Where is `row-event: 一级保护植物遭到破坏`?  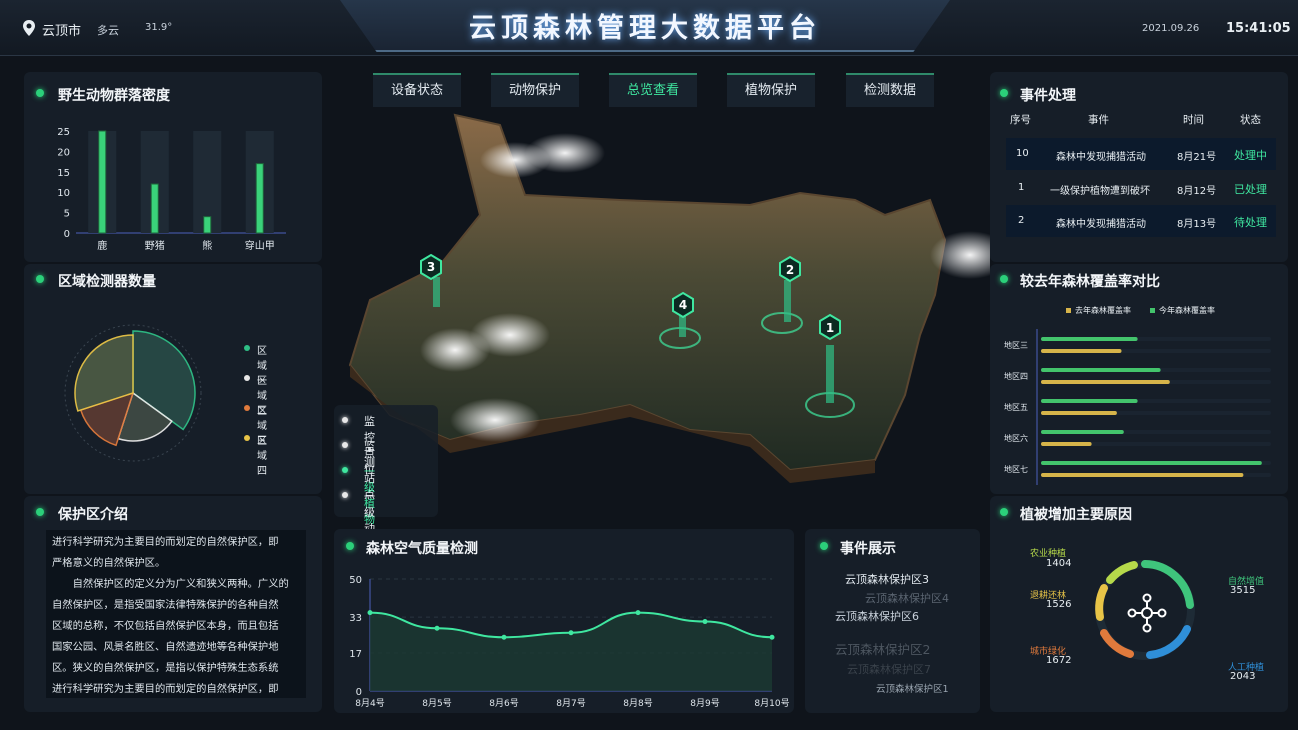 row-event: 一级保护植物遭到破坏 is located at coordinates (1100, 191).